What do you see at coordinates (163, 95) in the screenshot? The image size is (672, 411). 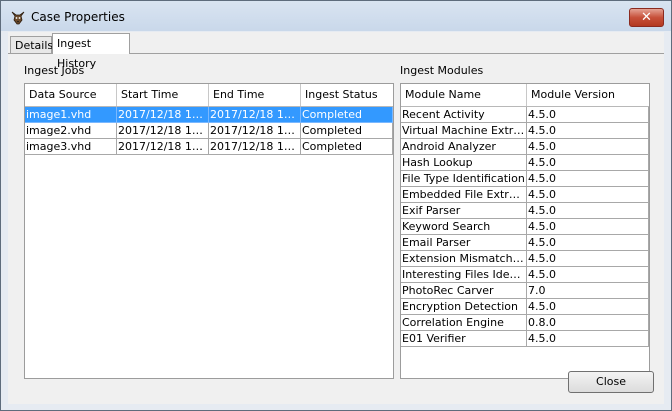 I see `column-header-start-time: Start Time` at bounding box center [163, 95].